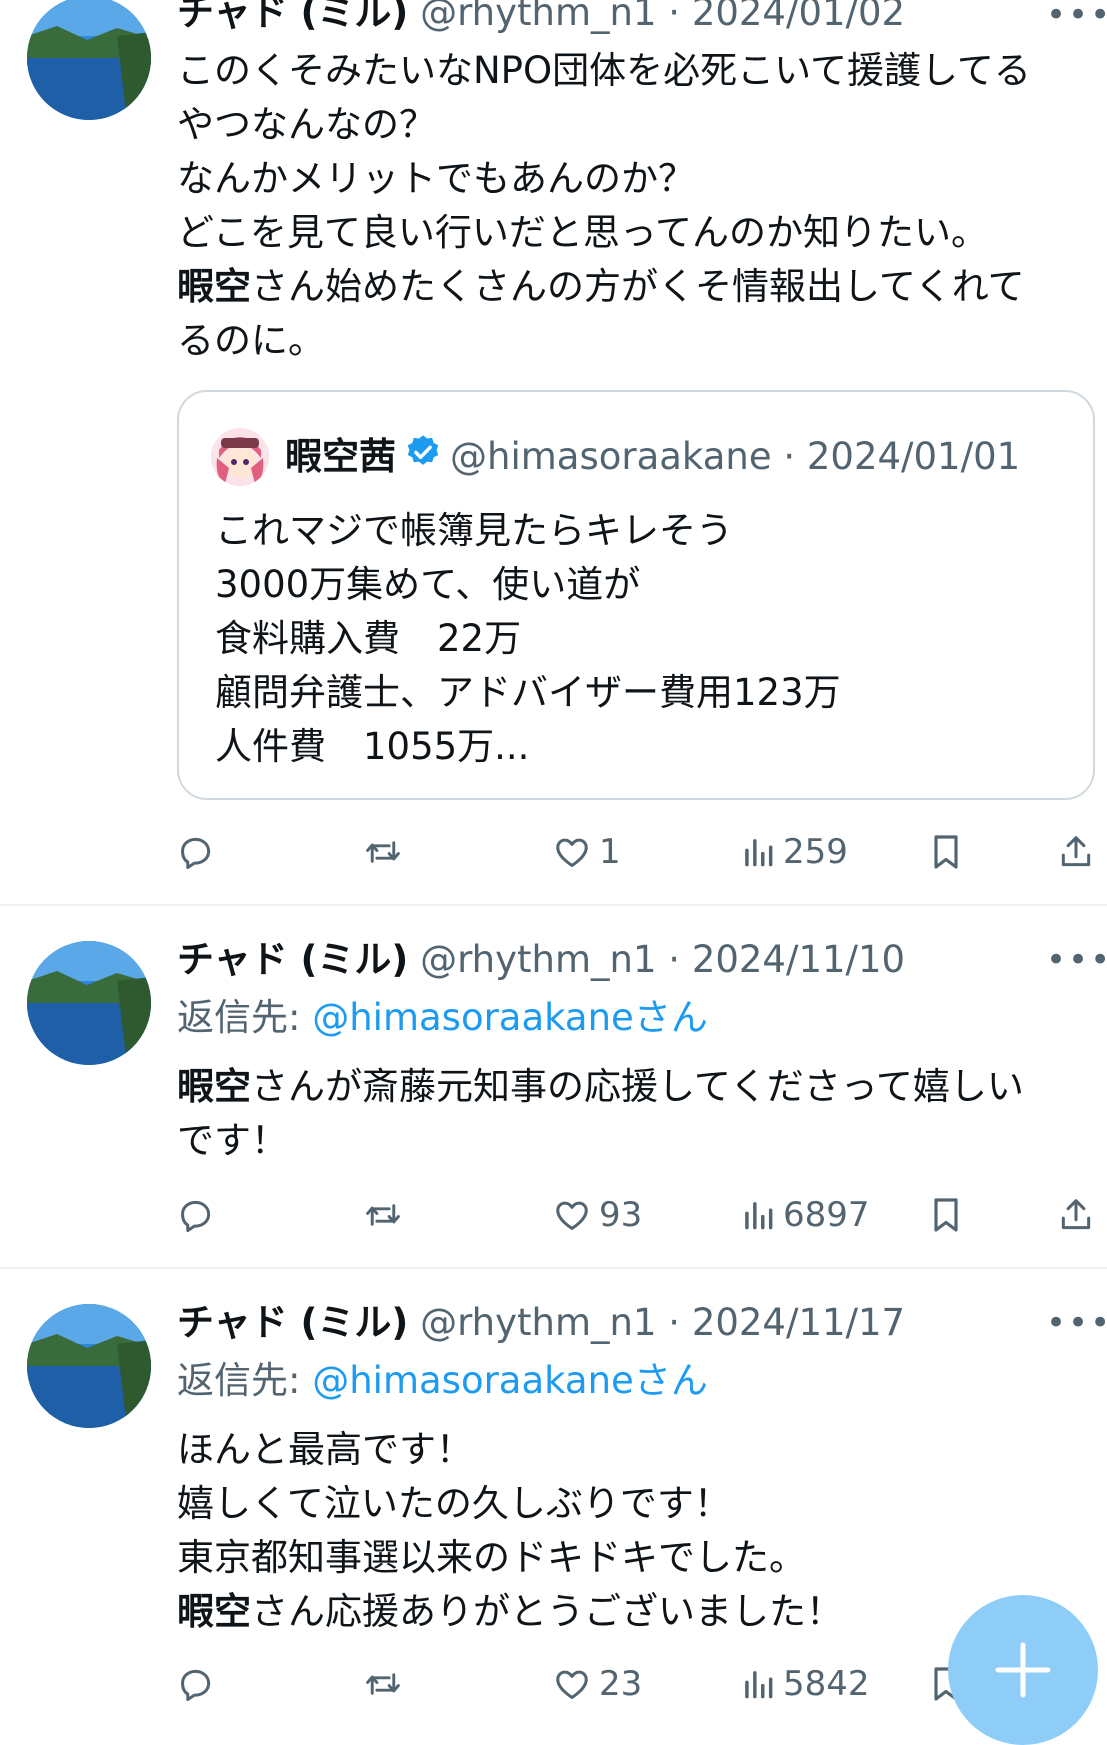  Describe the element at coordinates (621, 1215) in the screenshot. I see `like-count: 93` at that location.